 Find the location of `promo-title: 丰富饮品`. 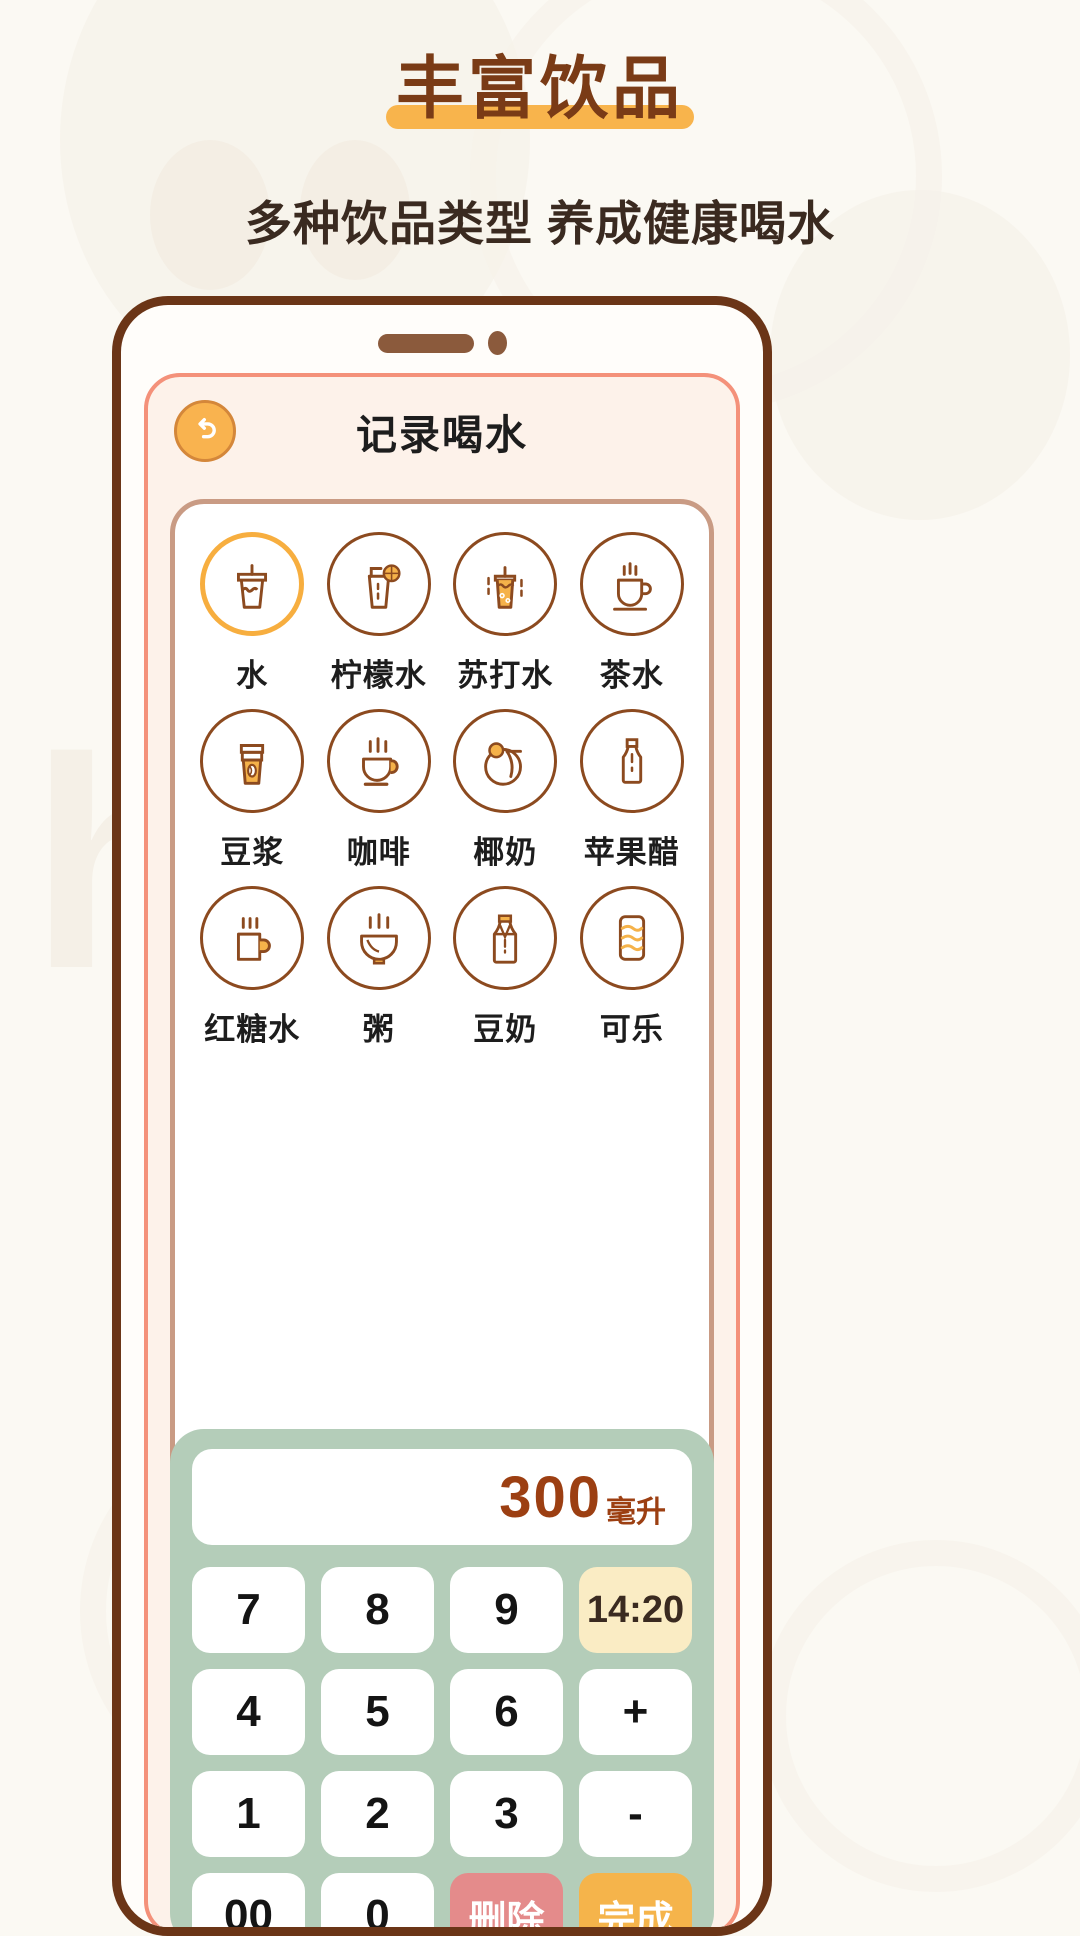

promo-title: 丰富饮品 is located at coordinates (539, 90).